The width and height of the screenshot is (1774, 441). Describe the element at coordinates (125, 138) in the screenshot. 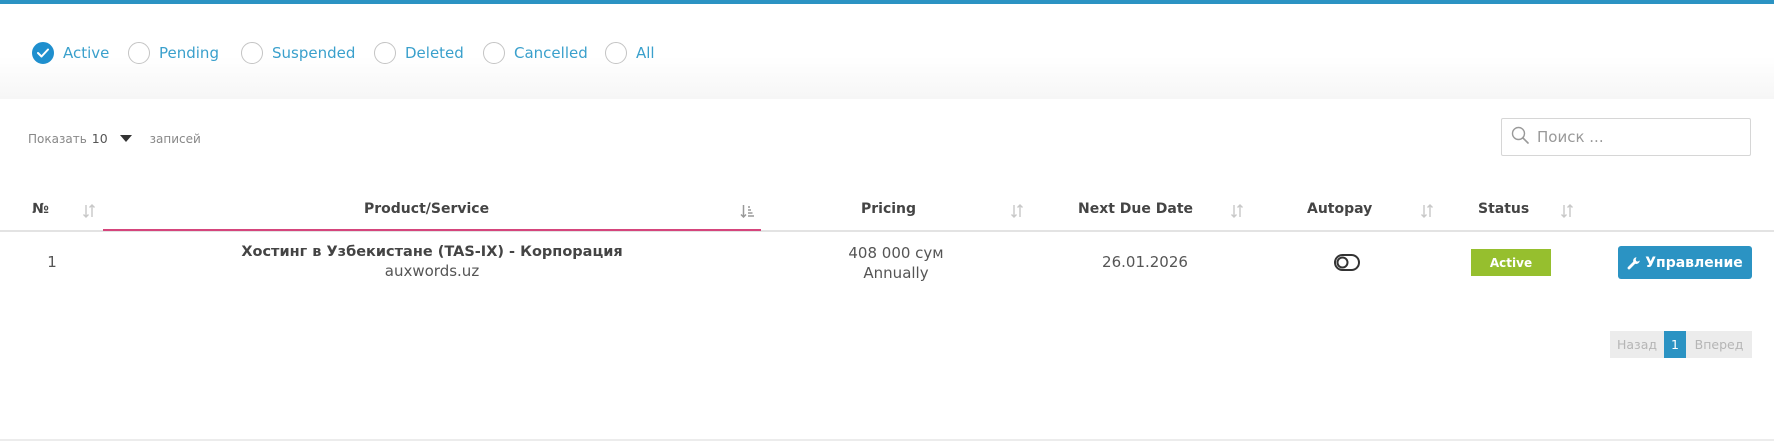

I see `caret-down-icon` at that location.